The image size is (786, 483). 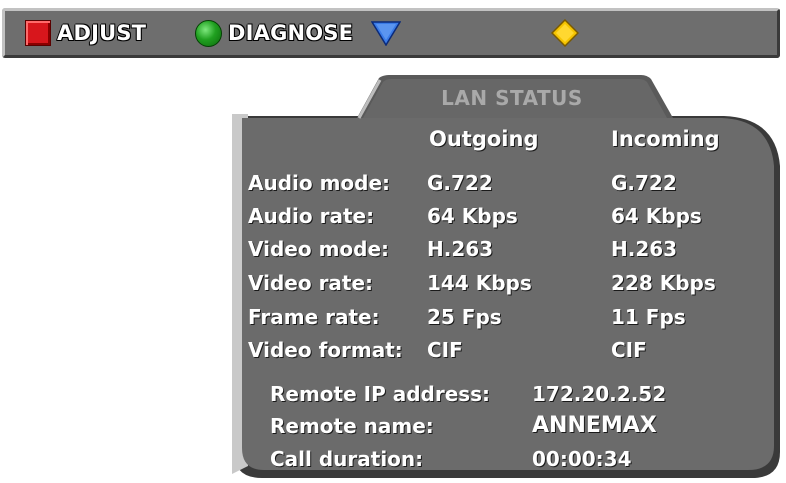 What do you see at coordinates (208, 33) in the screenshot?
I see `green-circle-icon` at bounding box center [208, 33].